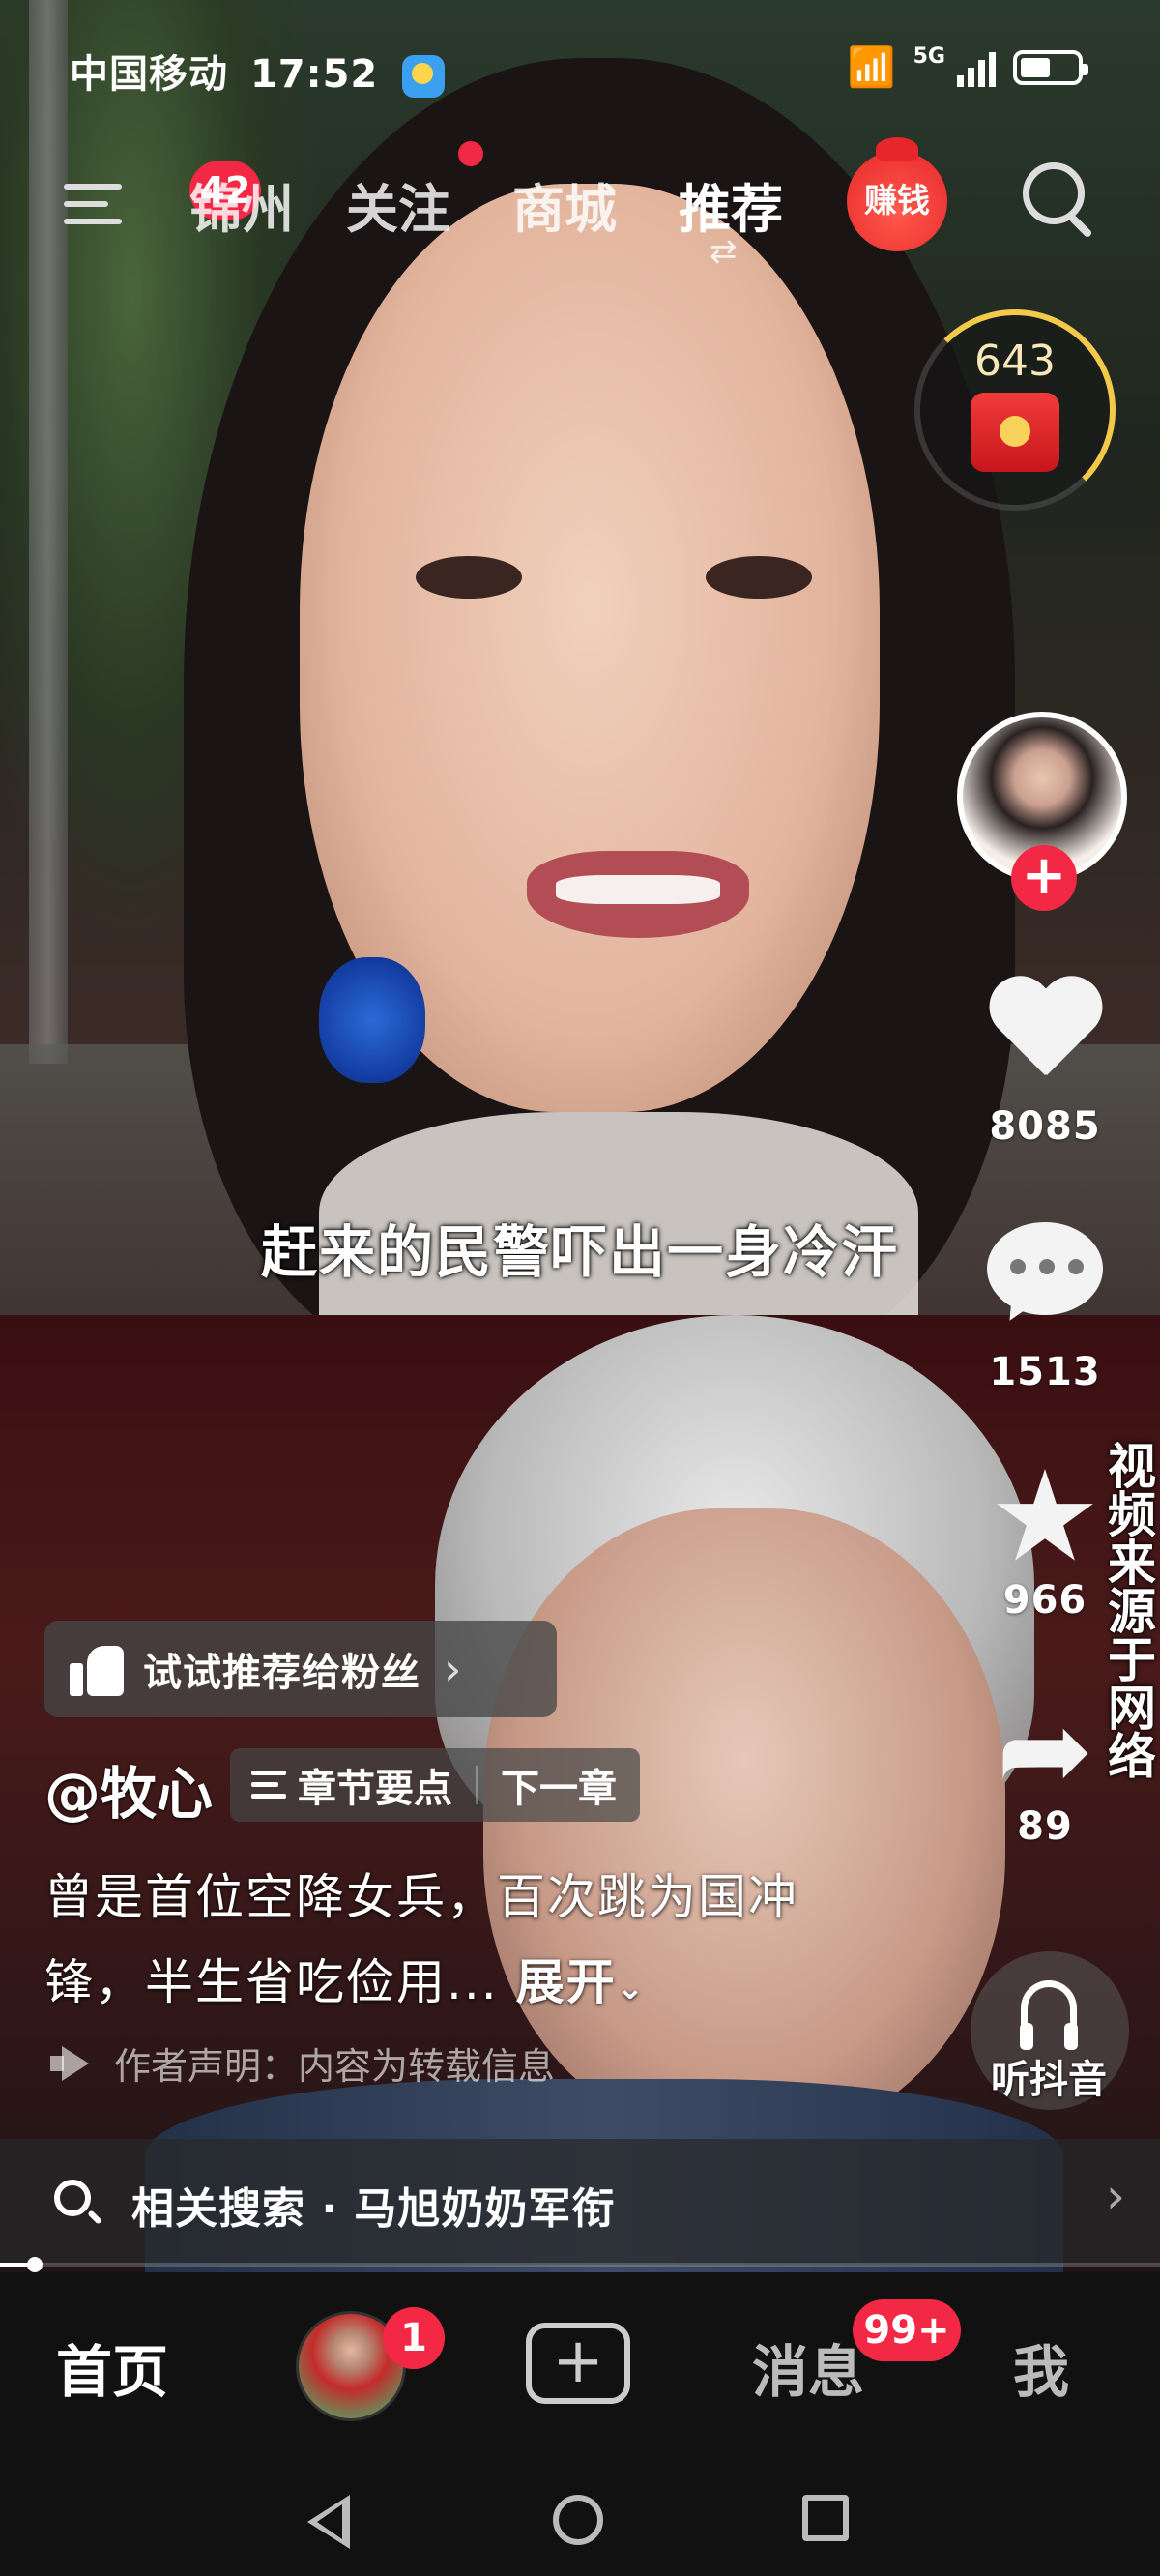  What do you see at coordinates (1061, 201) in the screenshot?
I see `search-button` at bounding box center [1061, 201].